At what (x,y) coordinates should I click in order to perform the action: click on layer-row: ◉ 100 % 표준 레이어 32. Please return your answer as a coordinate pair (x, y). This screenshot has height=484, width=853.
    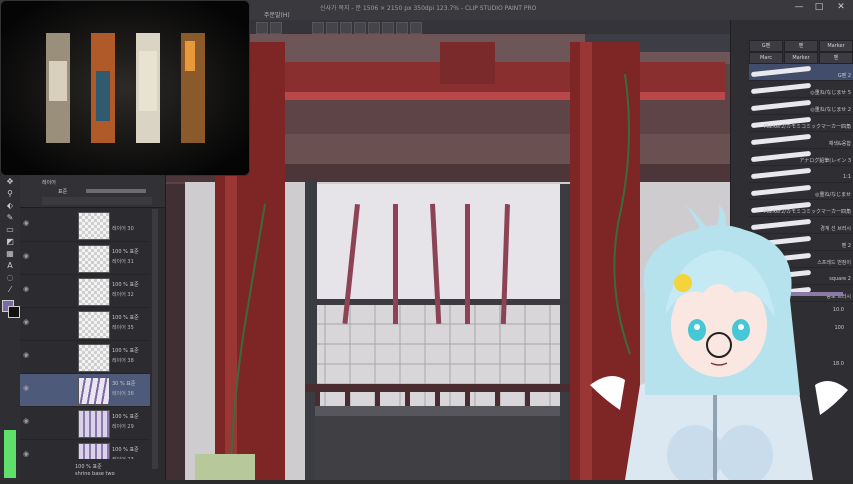
    Looking at the image, I should click on (85, 291).